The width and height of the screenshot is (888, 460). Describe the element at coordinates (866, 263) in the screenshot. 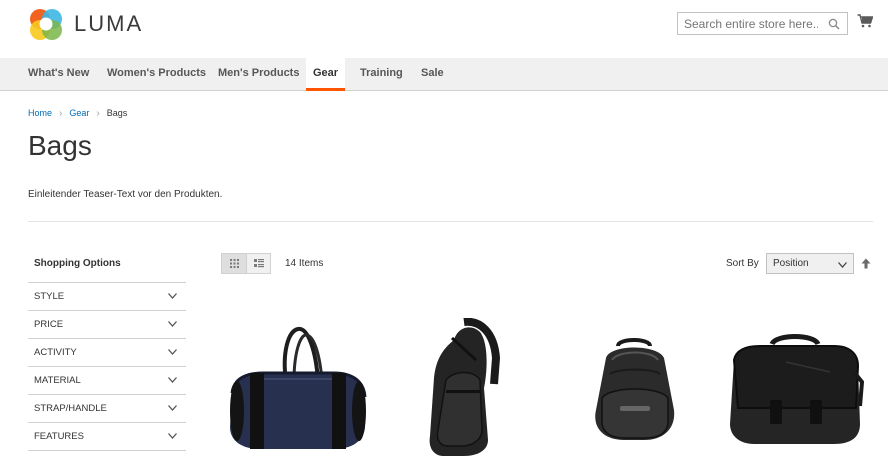

I see `arrow-up-icon` at that location.